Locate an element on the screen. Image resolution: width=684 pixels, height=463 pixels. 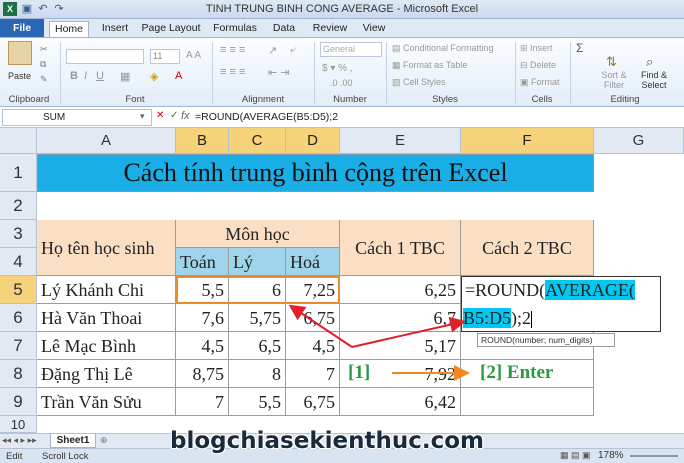
annotation-step-2: [2] Enter is located at coordinates (517, 372).